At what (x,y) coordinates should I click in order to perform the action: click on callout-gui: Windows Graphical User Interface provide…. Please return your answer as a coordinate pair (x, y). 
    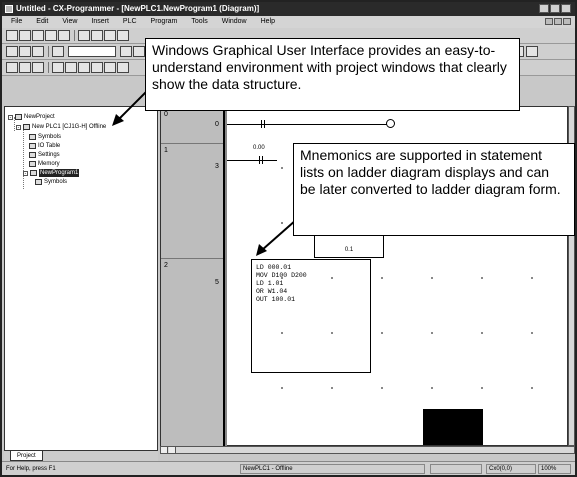
    Looking at the image, I should click on (332, 74).